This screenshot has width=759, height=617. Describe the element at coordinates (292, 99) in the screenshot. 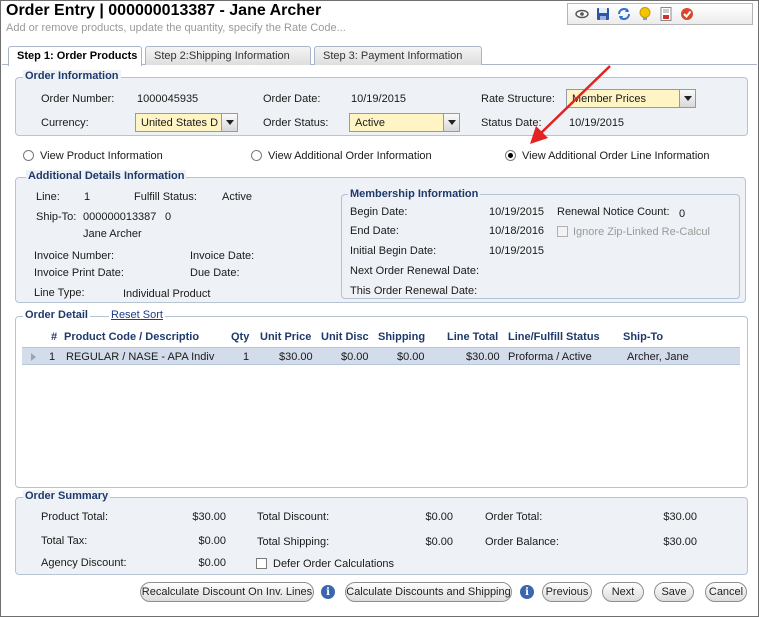

I see `order-date-label: Order Date:` at that location.